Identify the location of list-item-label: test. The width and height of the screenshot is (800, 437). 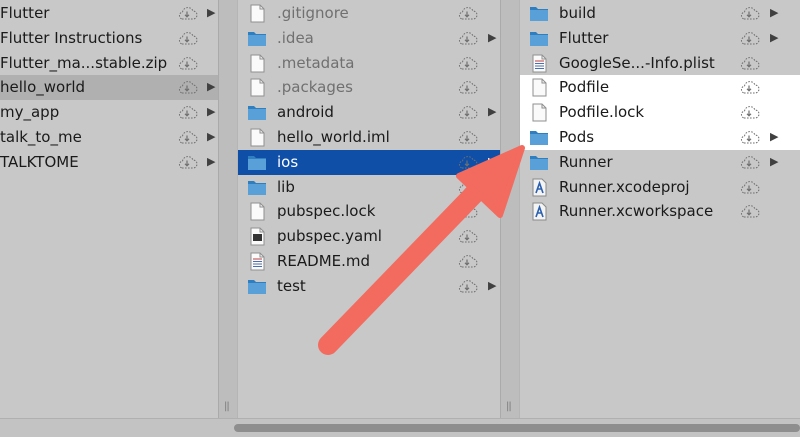
(291, 285).